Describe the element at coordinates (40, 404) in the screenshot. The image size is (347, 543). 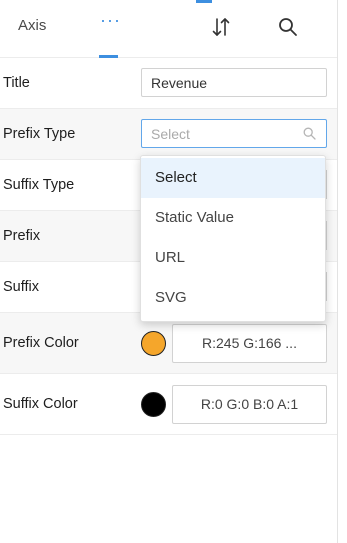
I see `suffix-color-label: Suffix Color` at that location.